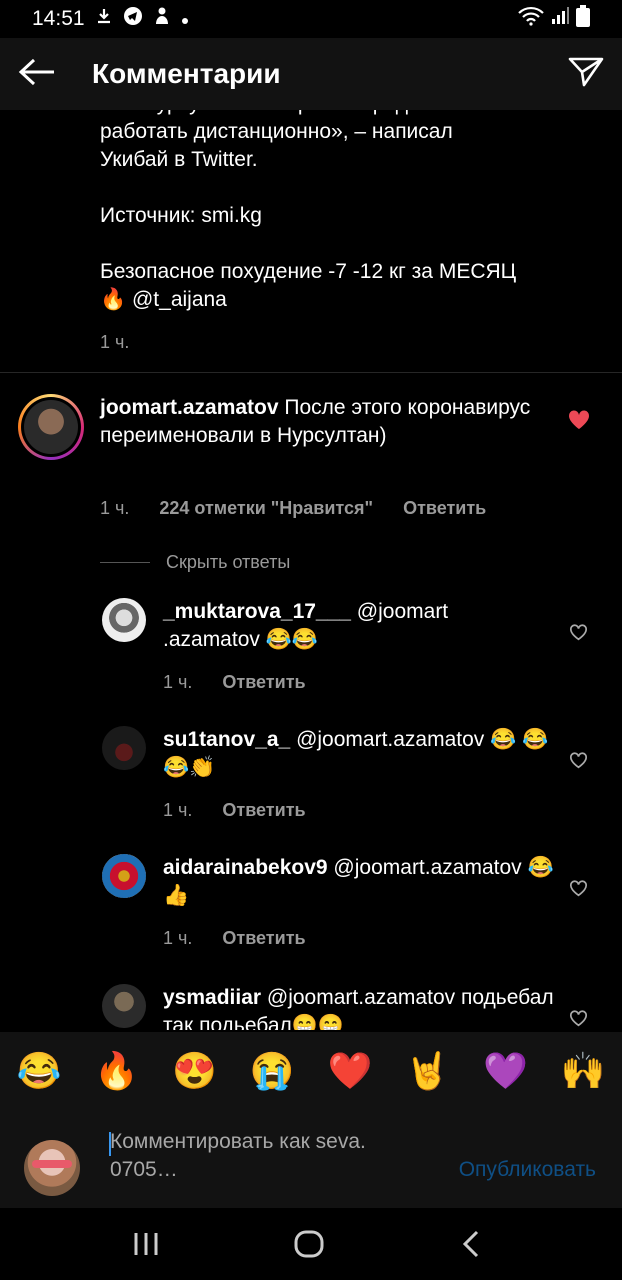 This screenshot has width=622, height=1280. Describe the element at coordinates (194, 1071) in the screenshot. I see `emoji-heart-eyes-button: 😍` at that location.